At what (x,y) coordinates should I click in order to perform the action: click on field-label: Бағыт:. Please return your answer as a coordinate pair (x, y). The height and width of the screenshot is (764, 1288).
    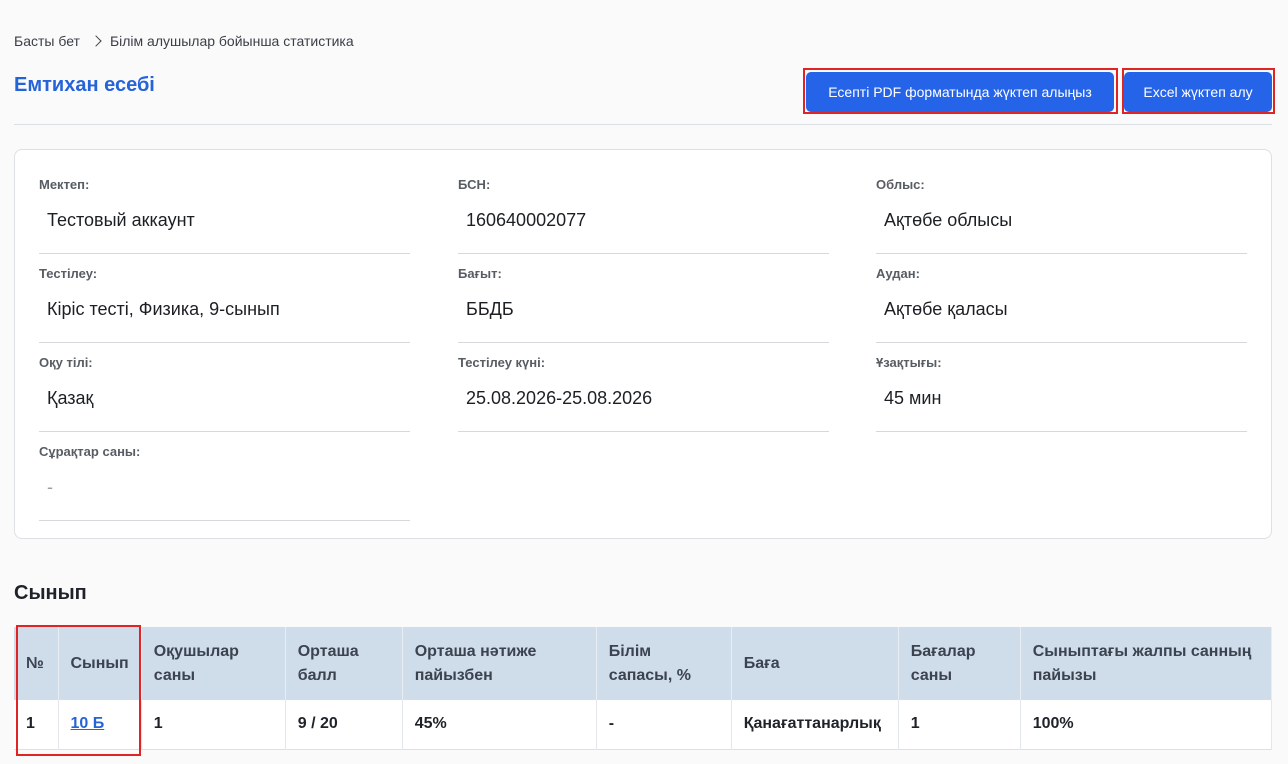
    Looking at the image, I should click on (480, 273).